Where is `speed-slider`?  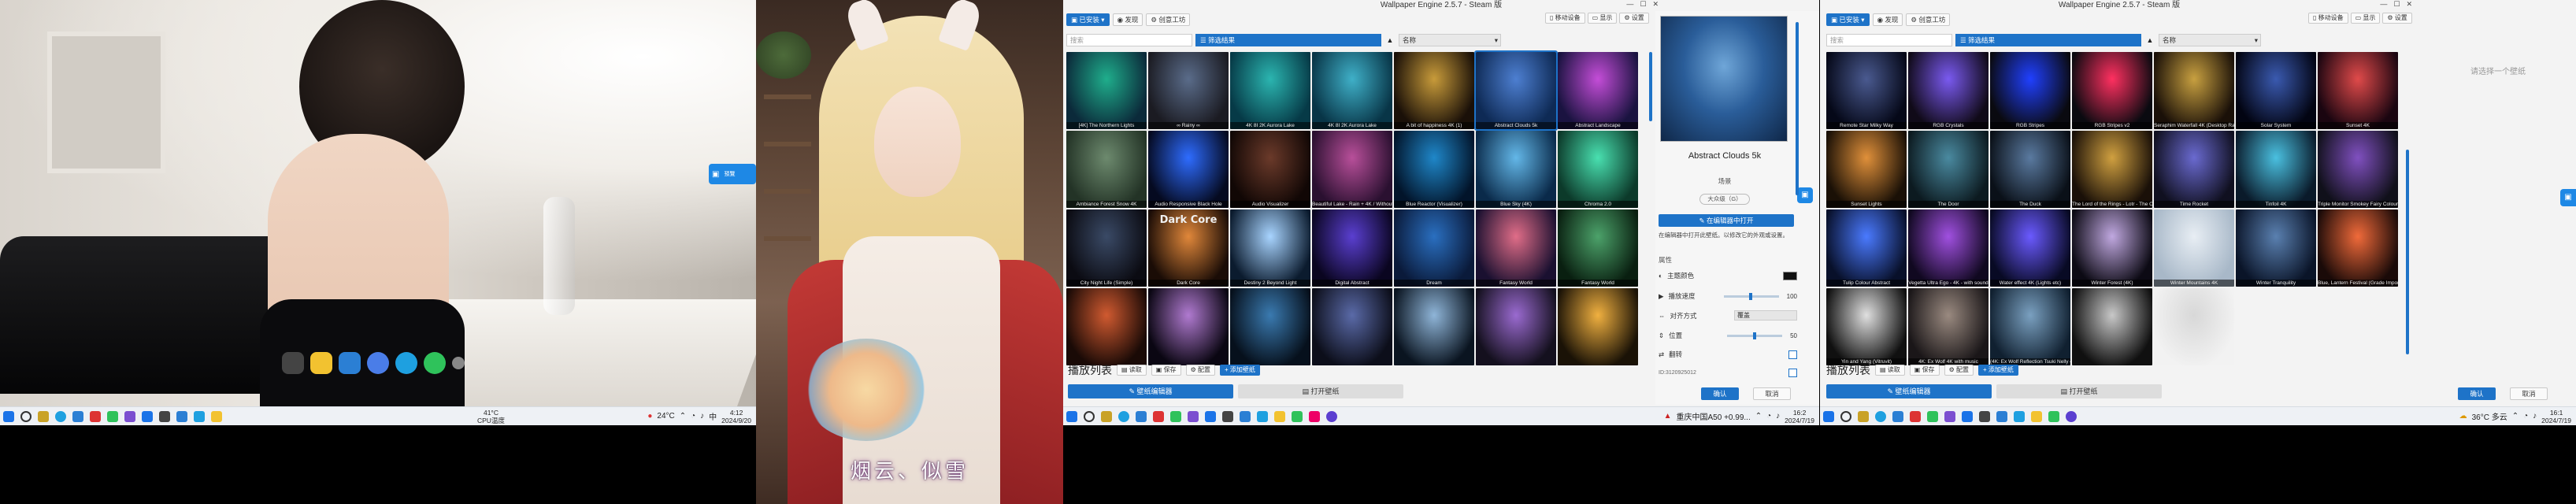
speed-slider is located at coordinates (1751, 296).